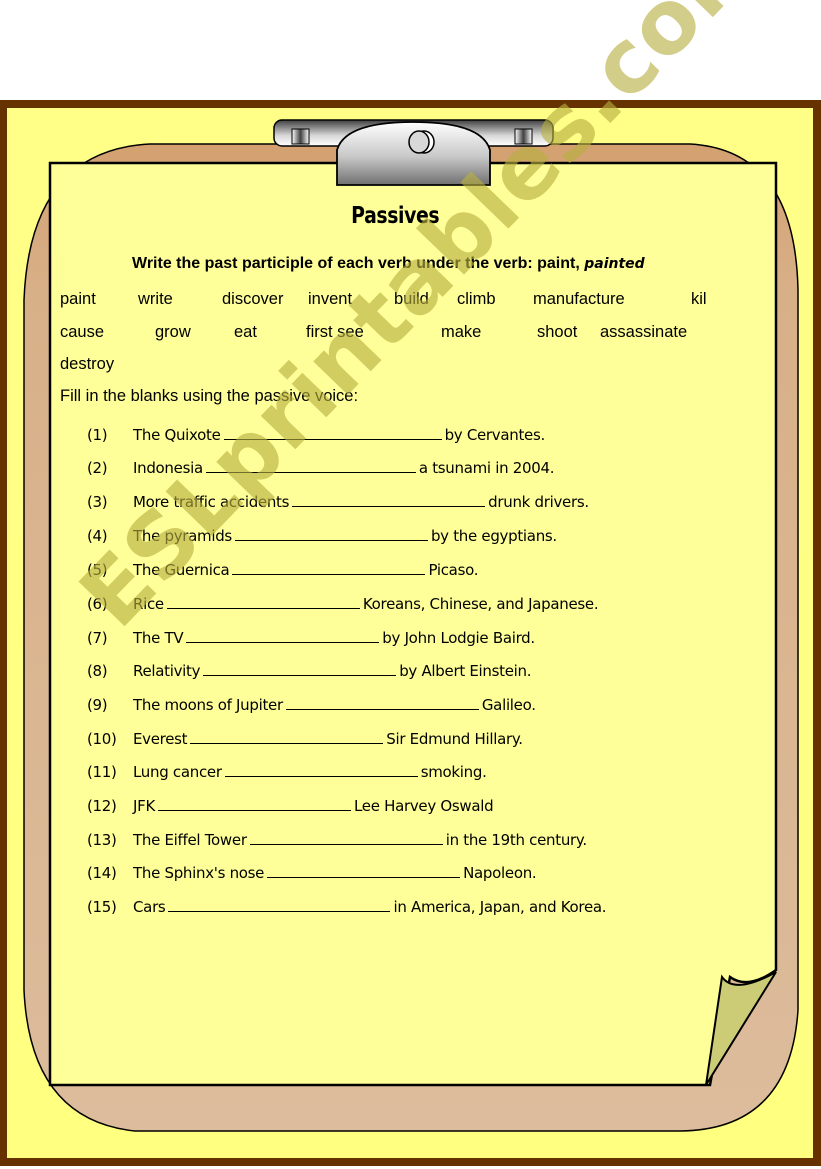  What do you see at coordinates (465, 671) in the screenshot?
I see `item-ending: by Albert Einstein.` at bounding box center [465, 671].